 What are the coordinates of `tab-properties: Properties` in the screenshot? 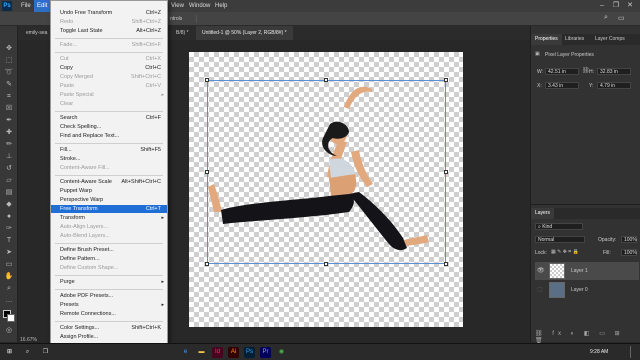 It's located at (546, 39).